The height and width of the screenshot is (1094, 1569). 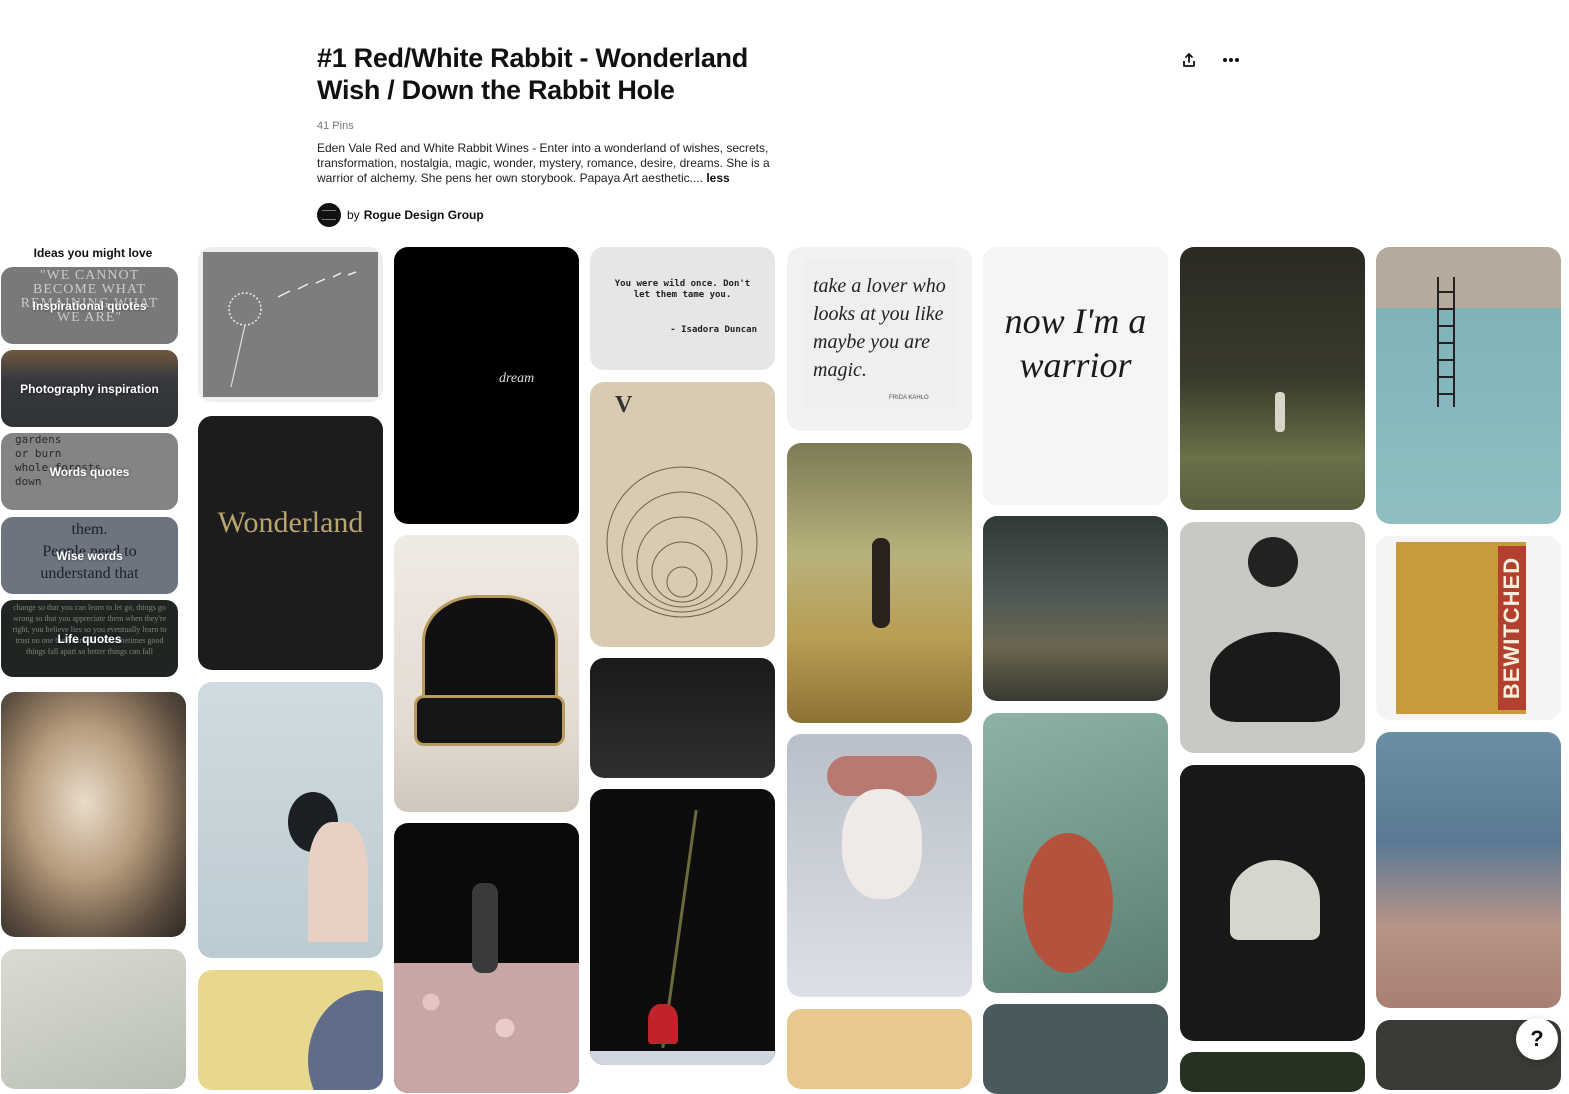 I want to click on pin-forest-figure, so click(x=1272, y=378).